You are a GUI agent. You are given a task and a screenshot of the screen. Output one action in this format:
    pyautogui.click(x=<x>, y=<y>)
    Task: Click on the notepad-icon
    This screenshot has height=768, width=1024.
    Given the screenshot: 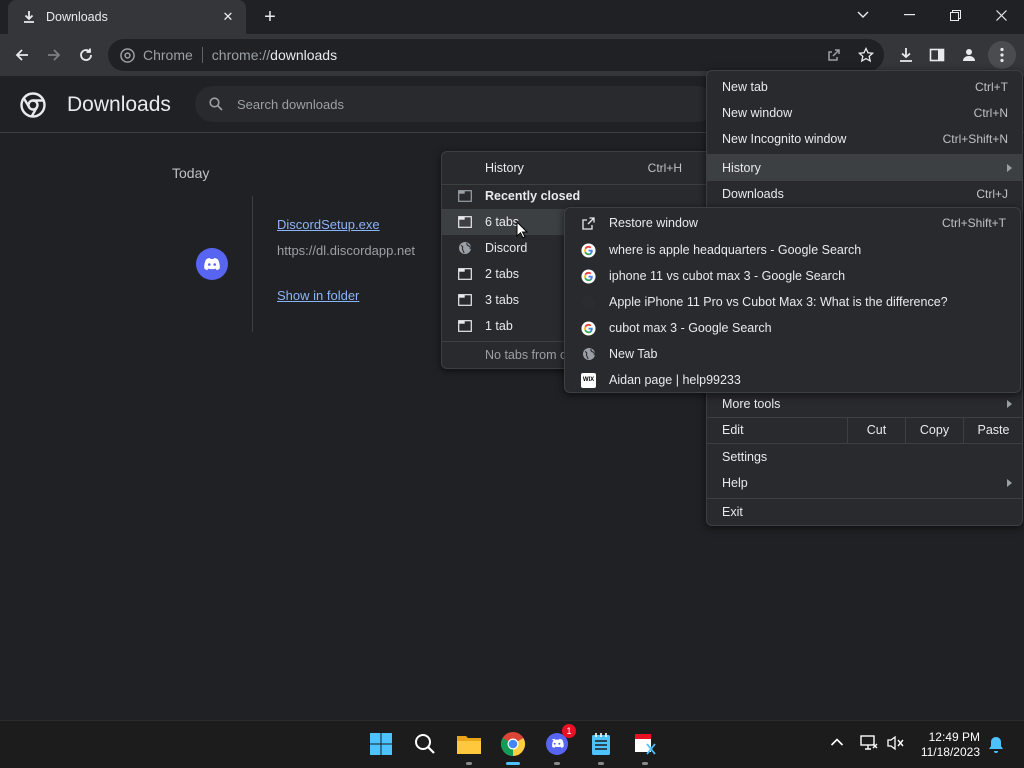 What is the action you would take?
    pyautogui.click(x=601, y=747)
    